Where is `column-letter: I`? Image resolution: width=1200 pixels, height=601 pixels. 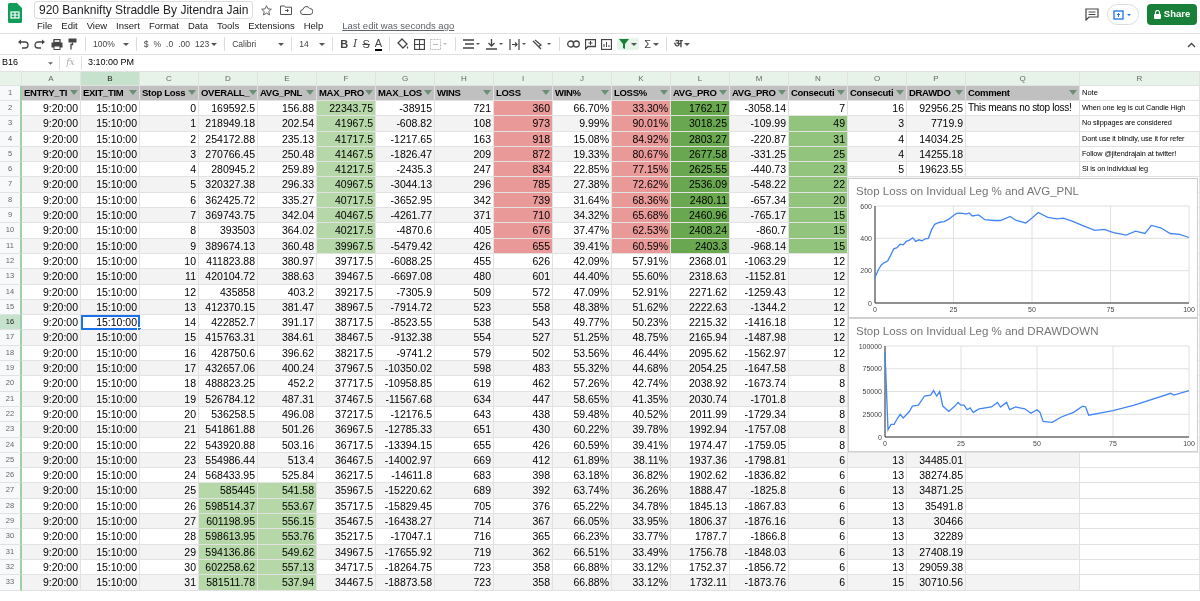 column-letter: I is located at coordinates (523, 79).